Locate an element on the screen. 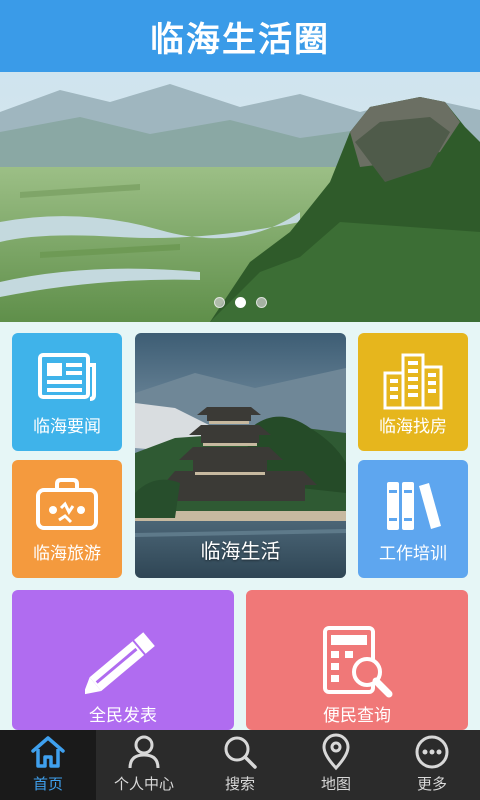 This screenshot has height=800, width=480. pencil-icon is located at coordinates (123, 661).